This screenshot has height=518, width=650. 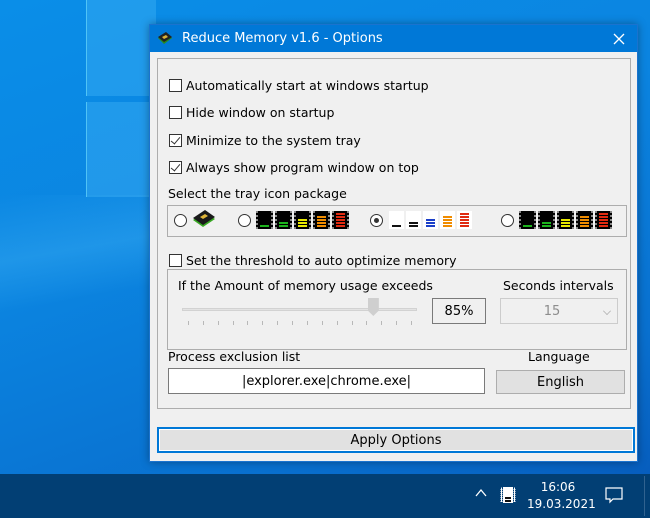 What do you see at coordinates (175, 260) in the screenshot?
I see `threshold-checkbox` at bounding box center [175, 260].